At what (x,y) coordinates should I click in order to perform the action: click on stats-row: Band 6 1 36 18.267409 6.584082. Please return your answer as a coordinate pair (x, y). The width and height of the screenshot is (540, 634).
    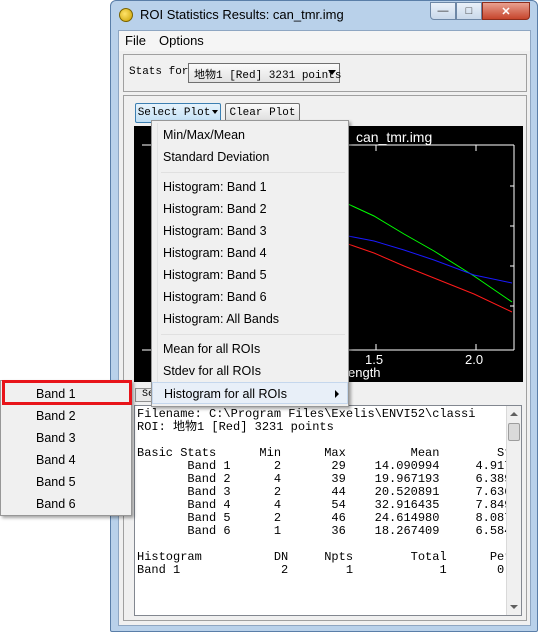
    Looking at the image, I should click on (323, 531).